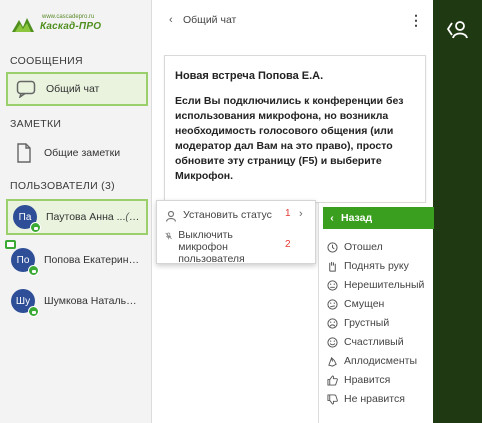  What do you see at coordinates (332, 342) in the screenshot?
I see `happy-face-icon` at bounding box center [332, 342].